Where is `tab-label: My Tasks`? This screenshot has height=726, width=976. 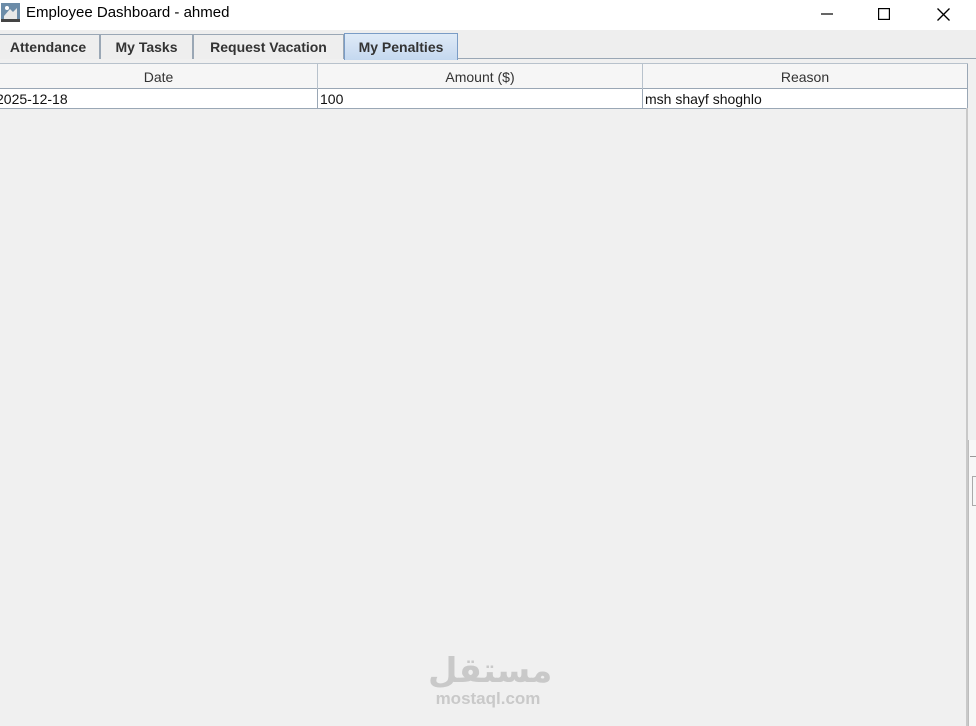
tab-label: My Tasks is located at coordinates (146, 47).